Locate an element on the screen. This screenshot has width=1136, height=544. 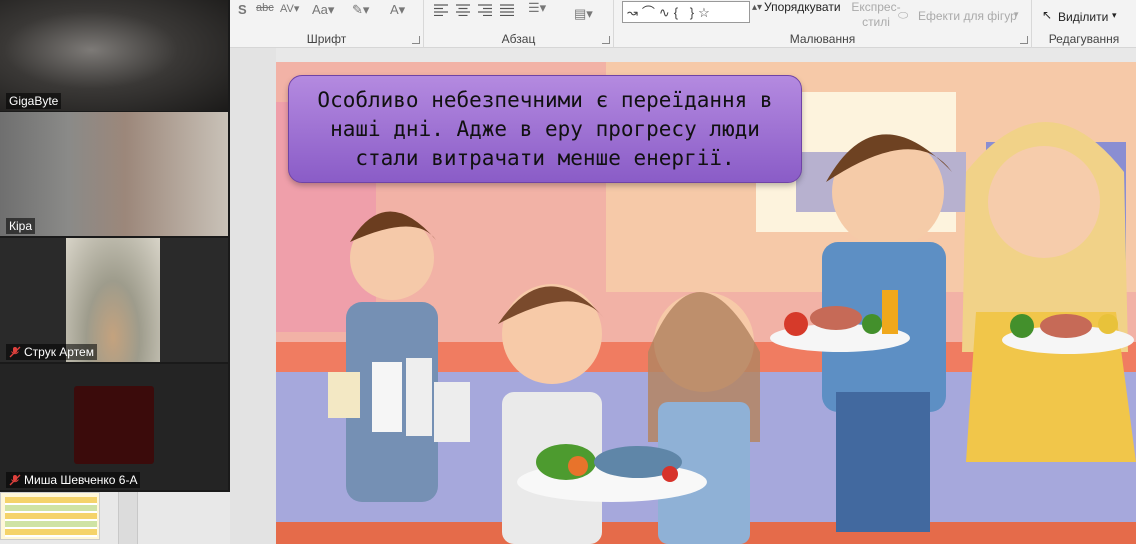
align-right-icon is located at coordinates (485, 10).